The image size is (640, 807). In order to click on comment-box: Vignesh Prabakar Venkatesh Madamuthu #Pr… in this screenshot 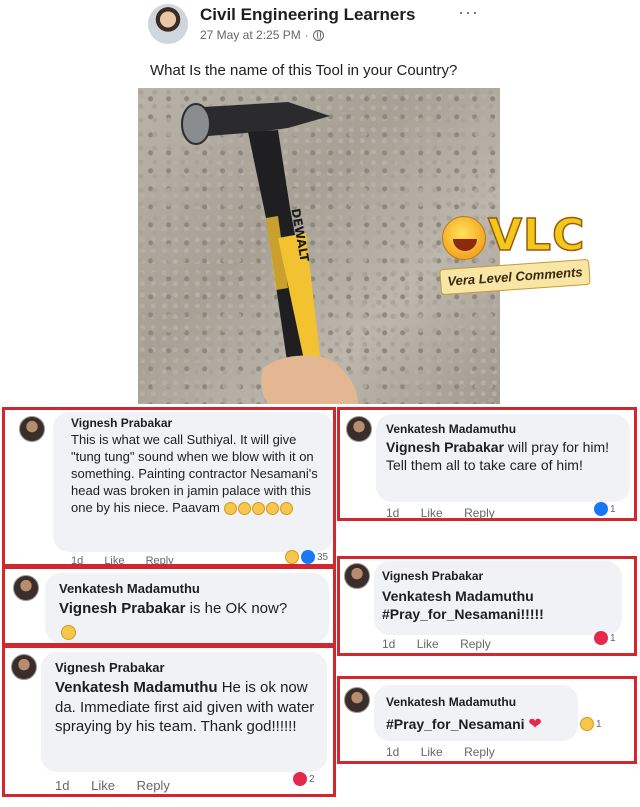, I will do `click(487, 606)`.